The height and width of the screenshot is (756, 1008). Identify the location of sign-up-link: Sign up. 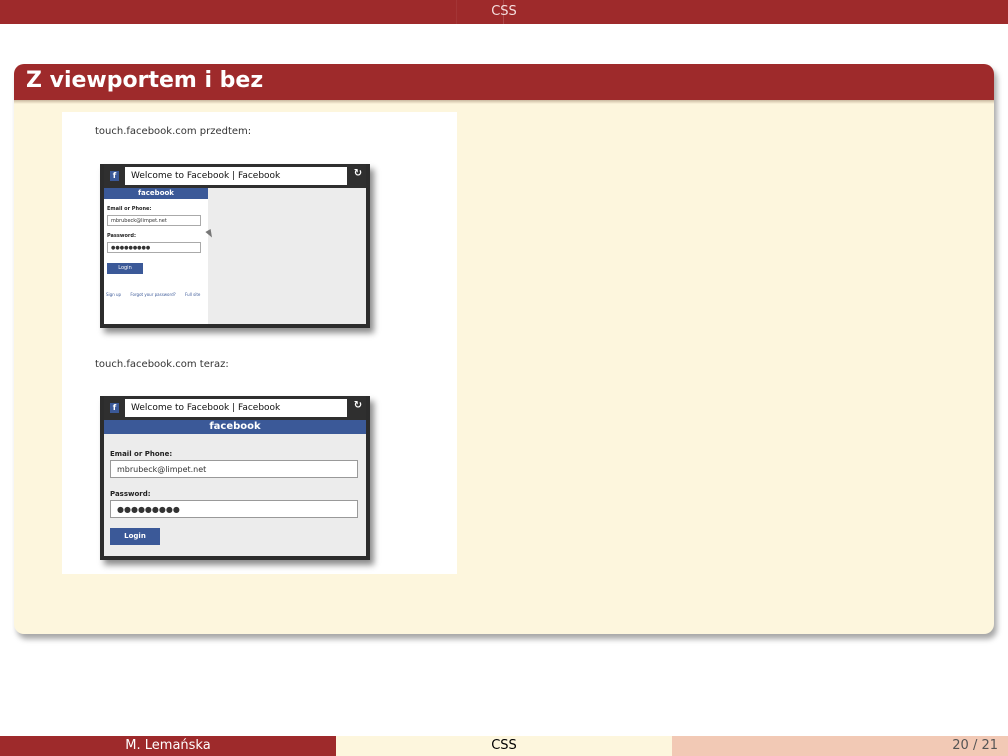
(114, 294).